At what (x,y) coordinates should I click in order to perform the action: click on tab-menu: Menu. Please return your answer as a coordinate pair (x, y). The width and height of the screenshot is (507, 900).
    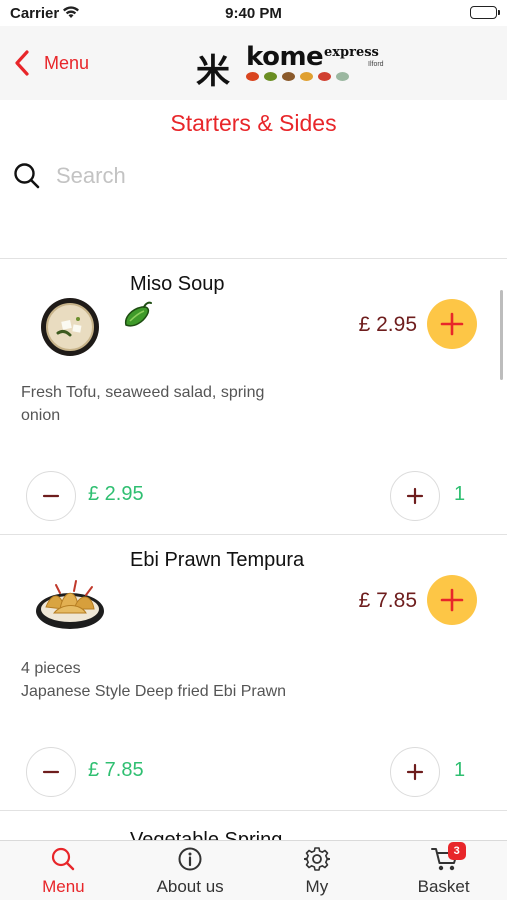
    Looking at the image, I should click on (63, 870).